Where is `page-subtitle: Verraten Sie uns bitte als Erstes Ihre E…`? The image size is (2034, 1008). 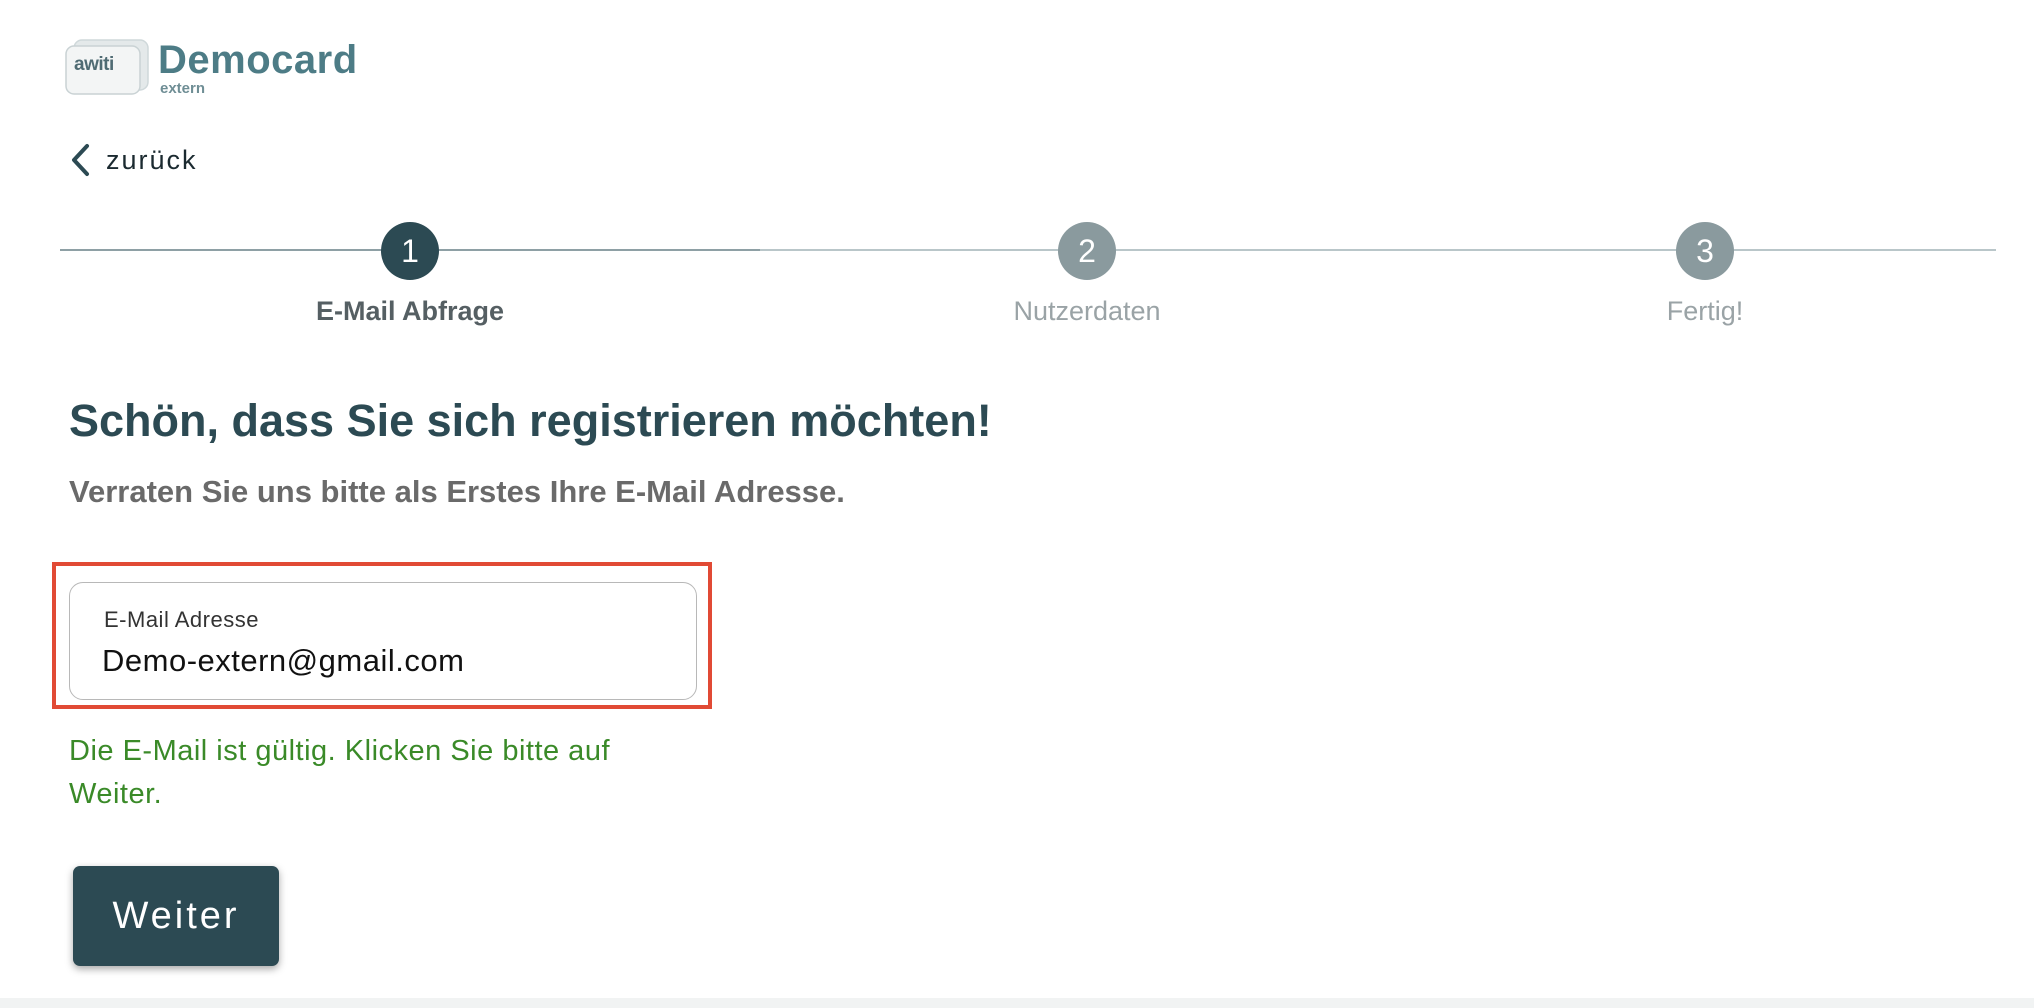
page-subtitle: Verraten Sie uns bitte als Erstes Ihre E… is located at coordinates (457, 491).